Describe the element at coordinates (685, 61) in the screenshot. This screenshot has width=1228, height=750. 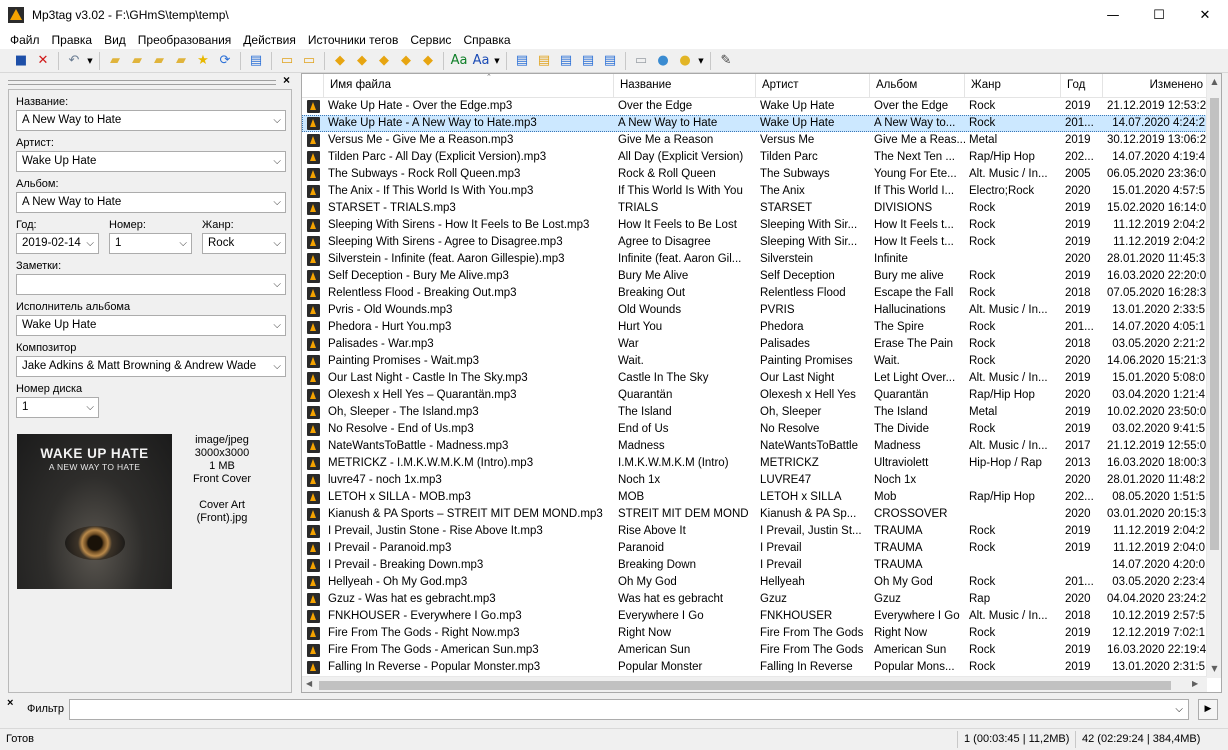
I see `globe-icon: ●` at that location.